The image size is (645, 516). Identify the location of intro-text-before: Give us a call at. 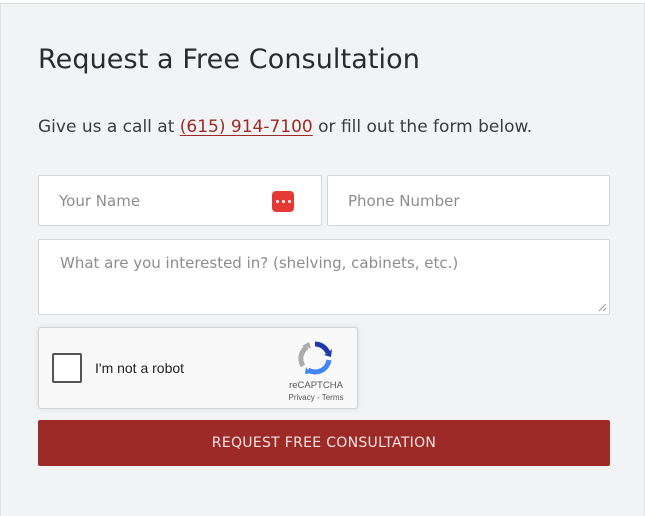
(109, 127).